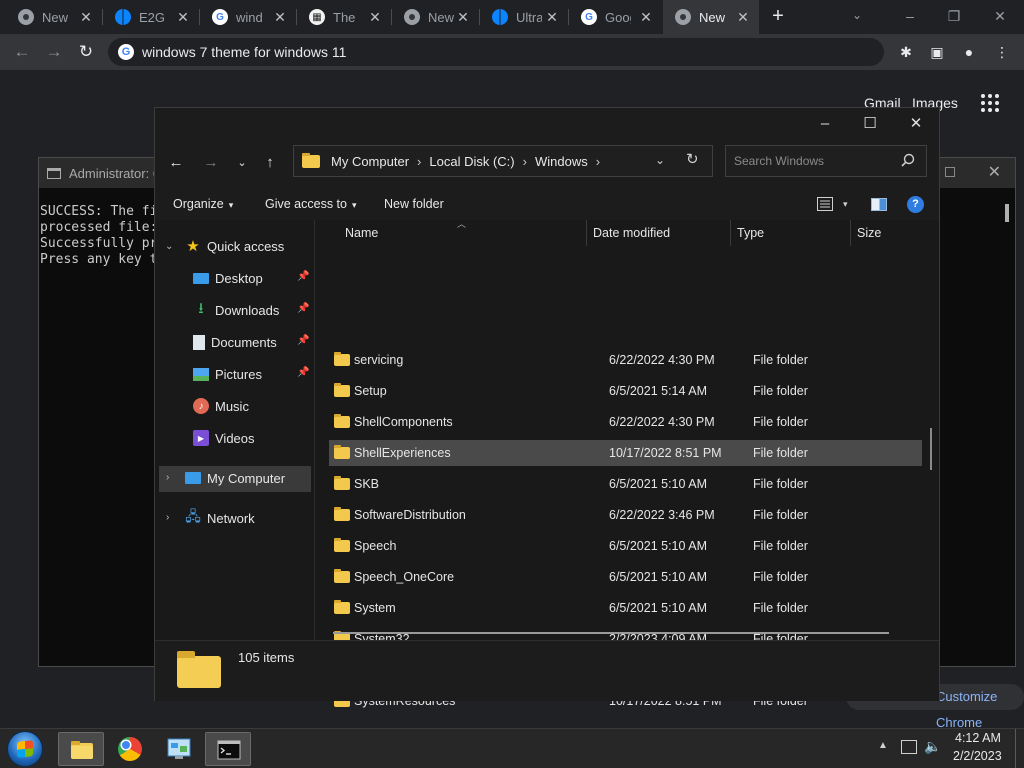 This screenshot has height=768, width=1024. Describe the element at coordinates (932, 746) in the screenshot. I see `volume-icon: 🔈` at that location.